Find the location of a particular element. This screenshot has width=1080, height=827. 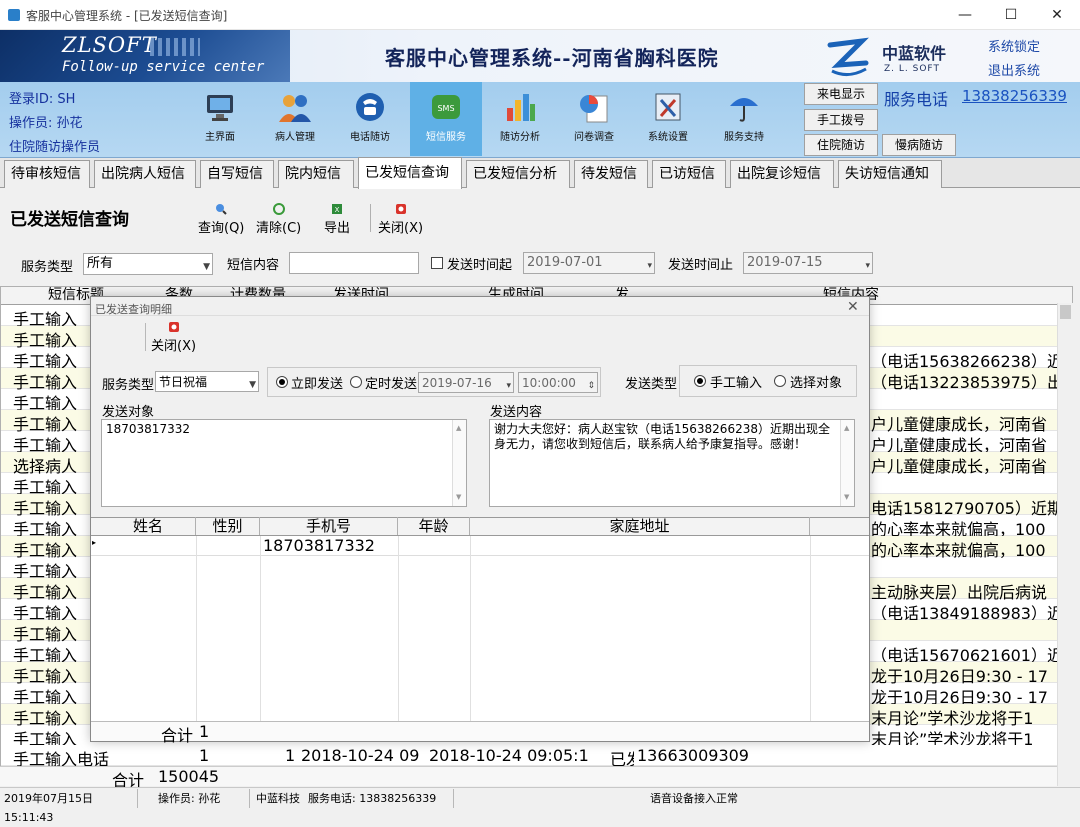

grid-total-row: 合计 150045 is located at coordinates (528, 778).